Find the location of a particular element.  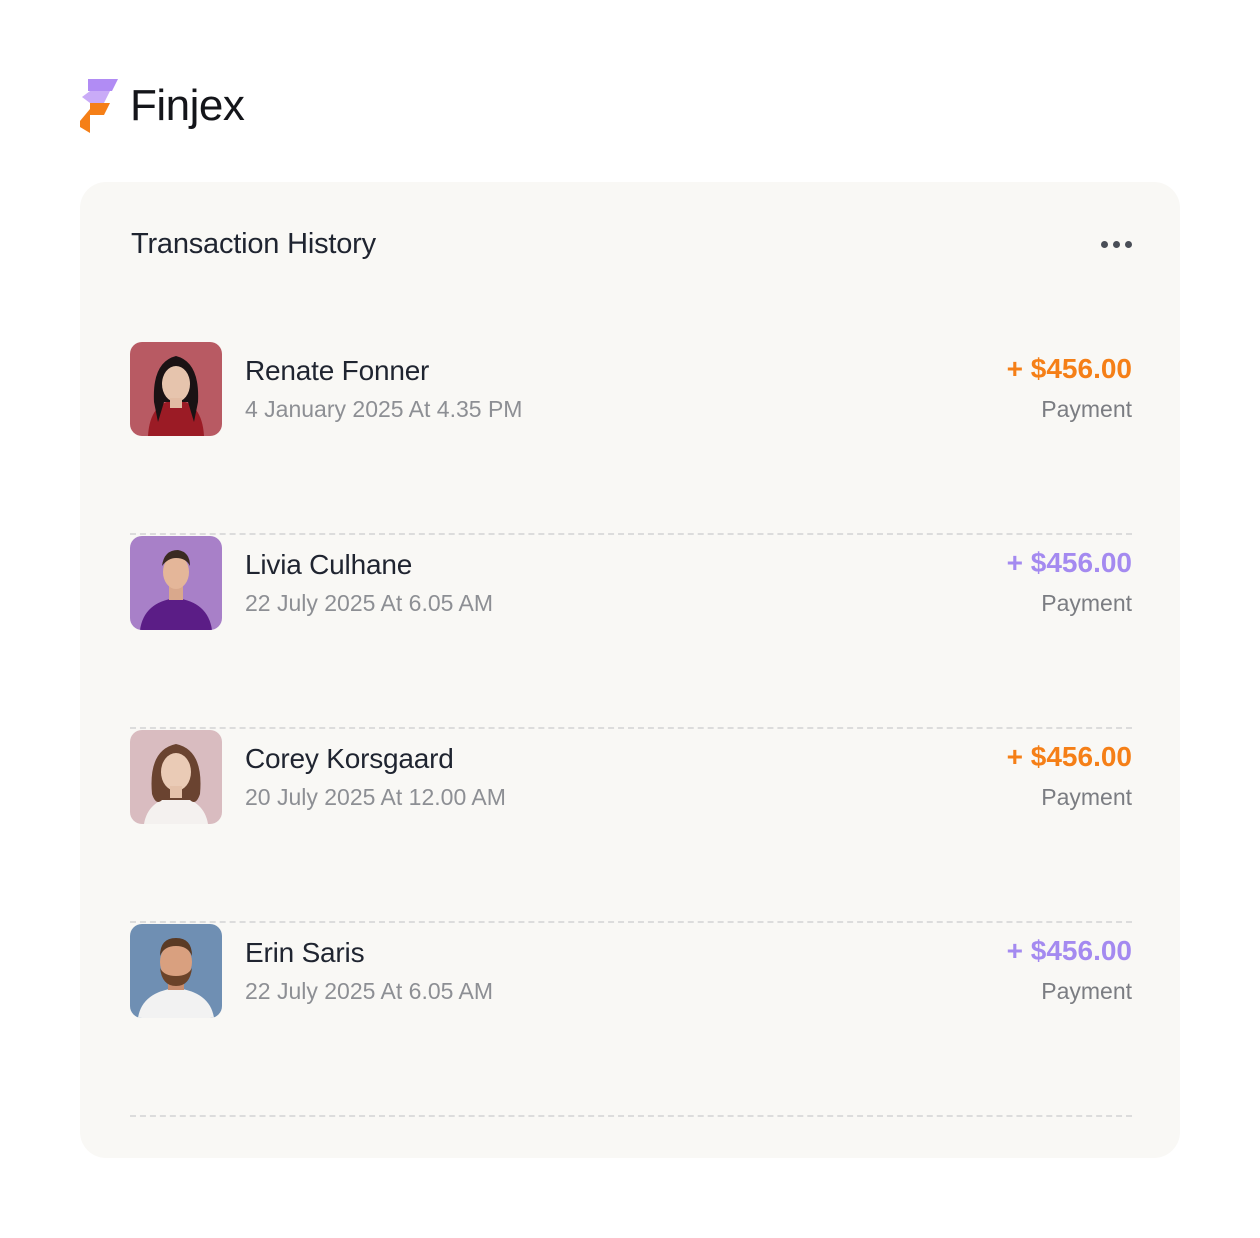

transaction-name: Renate Fonner is located at coordinates (337, 370).